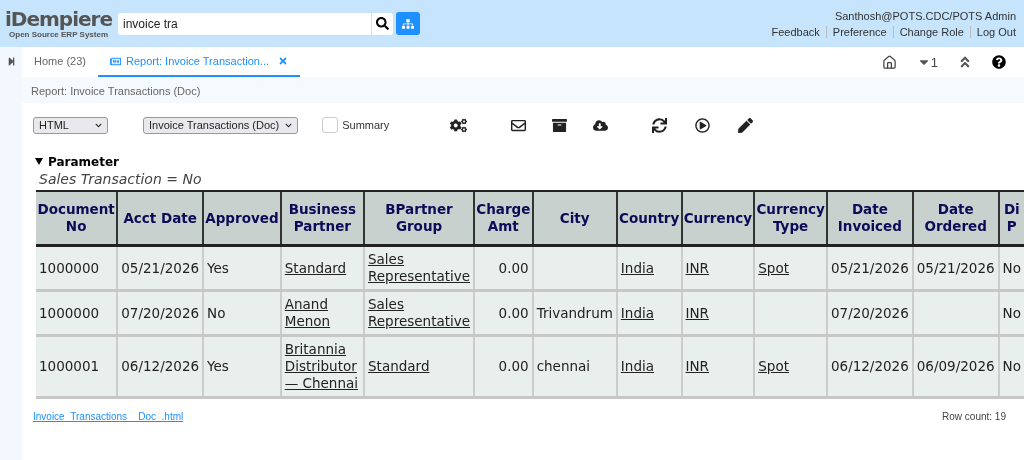  I want to click on report-select: Invoice Transactions (Doc), so click(221, 125).